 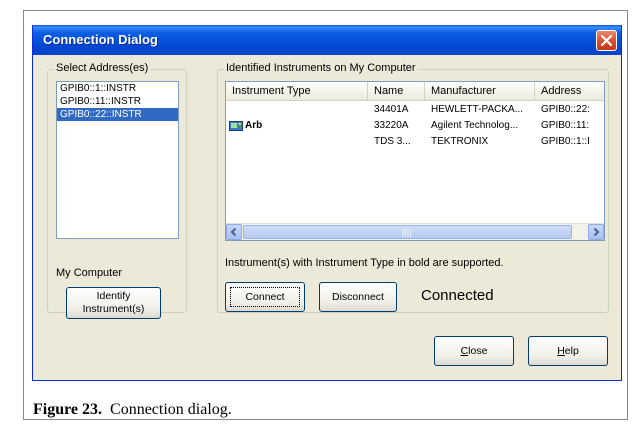 What do you see at coordinates (297, 126) in the screenshot?
I see `cell-instrument-type: Arb` at bounding box center [297, 126].